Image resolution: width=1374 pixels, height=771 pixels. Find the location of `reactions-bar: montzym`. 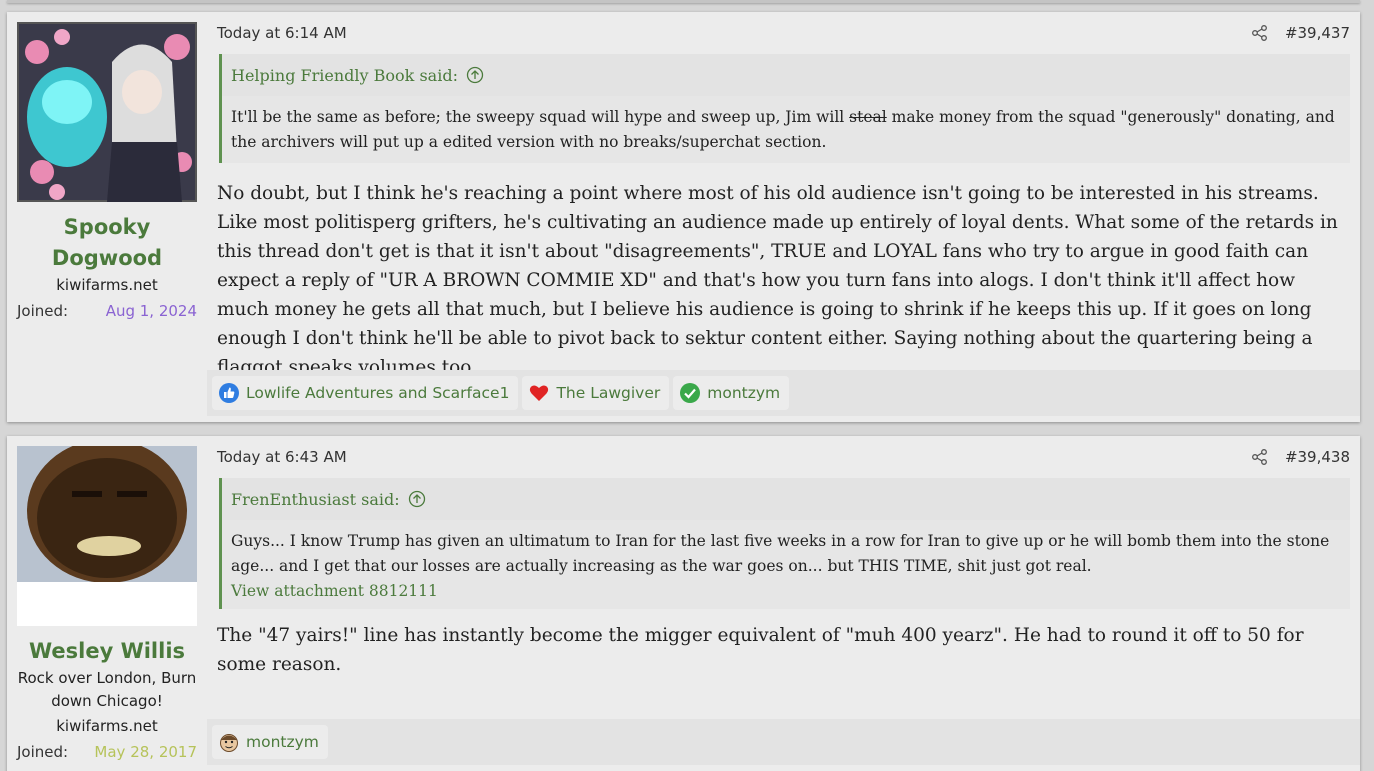

reactions-bar: montzym is located at coordinates (783, 742).